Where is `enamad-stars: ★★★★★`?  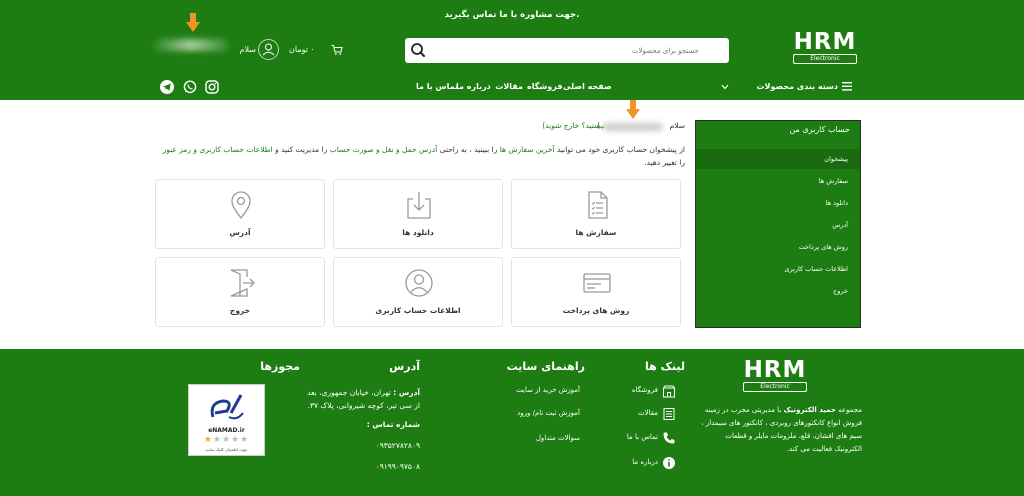 enamad-stars: ★★★★★ is located at coordinates (226, 440).